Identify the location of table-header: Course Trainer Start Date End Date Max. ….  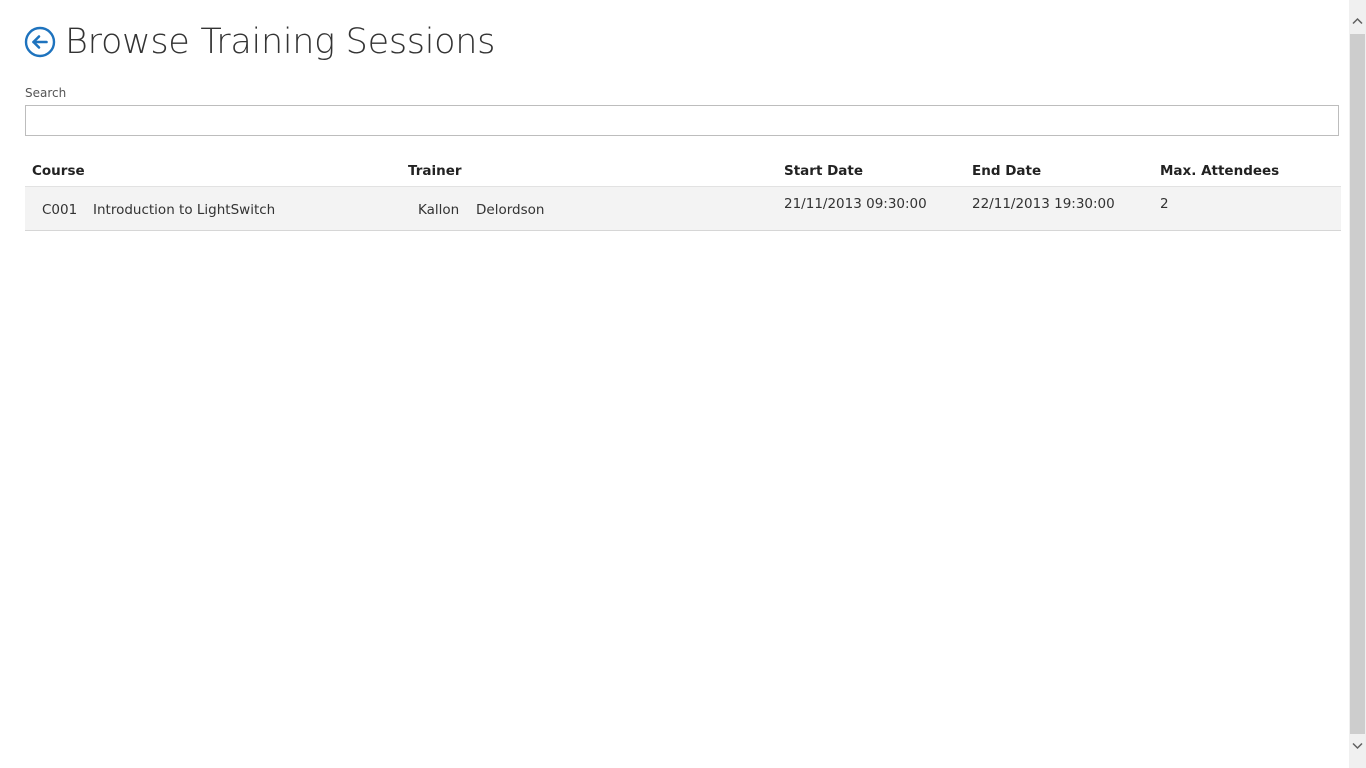
(683, 171).